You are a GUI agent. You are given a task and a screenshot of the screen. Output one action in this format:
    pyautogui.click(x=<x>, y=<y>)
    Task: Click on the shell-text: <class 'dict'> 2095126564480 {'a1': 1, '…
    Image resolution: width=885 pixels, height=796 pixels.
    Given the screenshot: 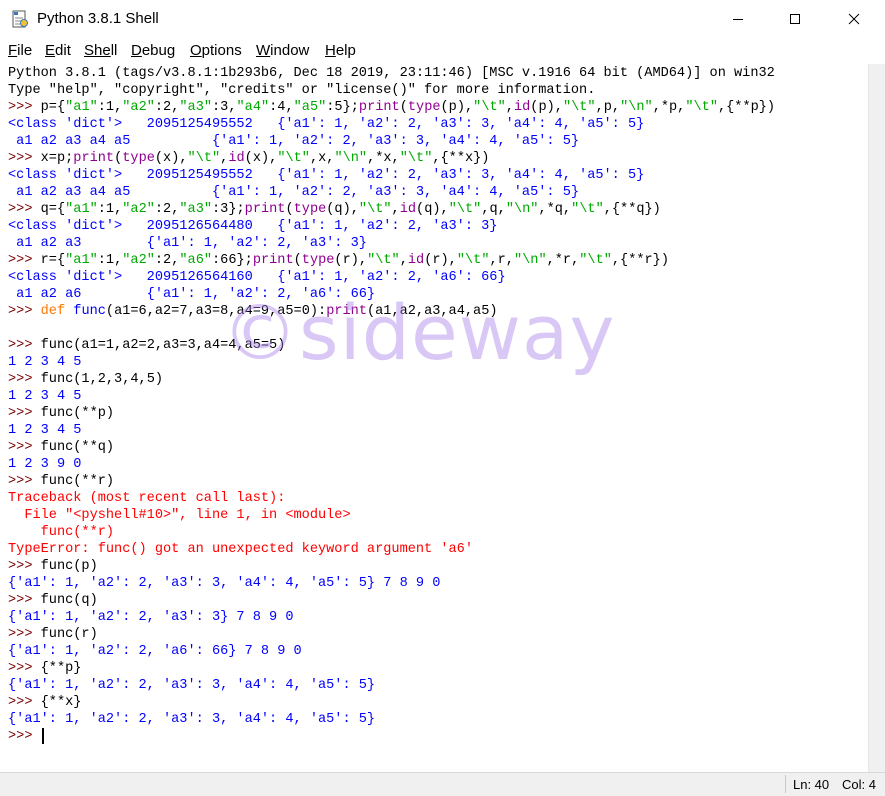 What is the action you would take?
    pyautogui.click(x=253, y=226)
    